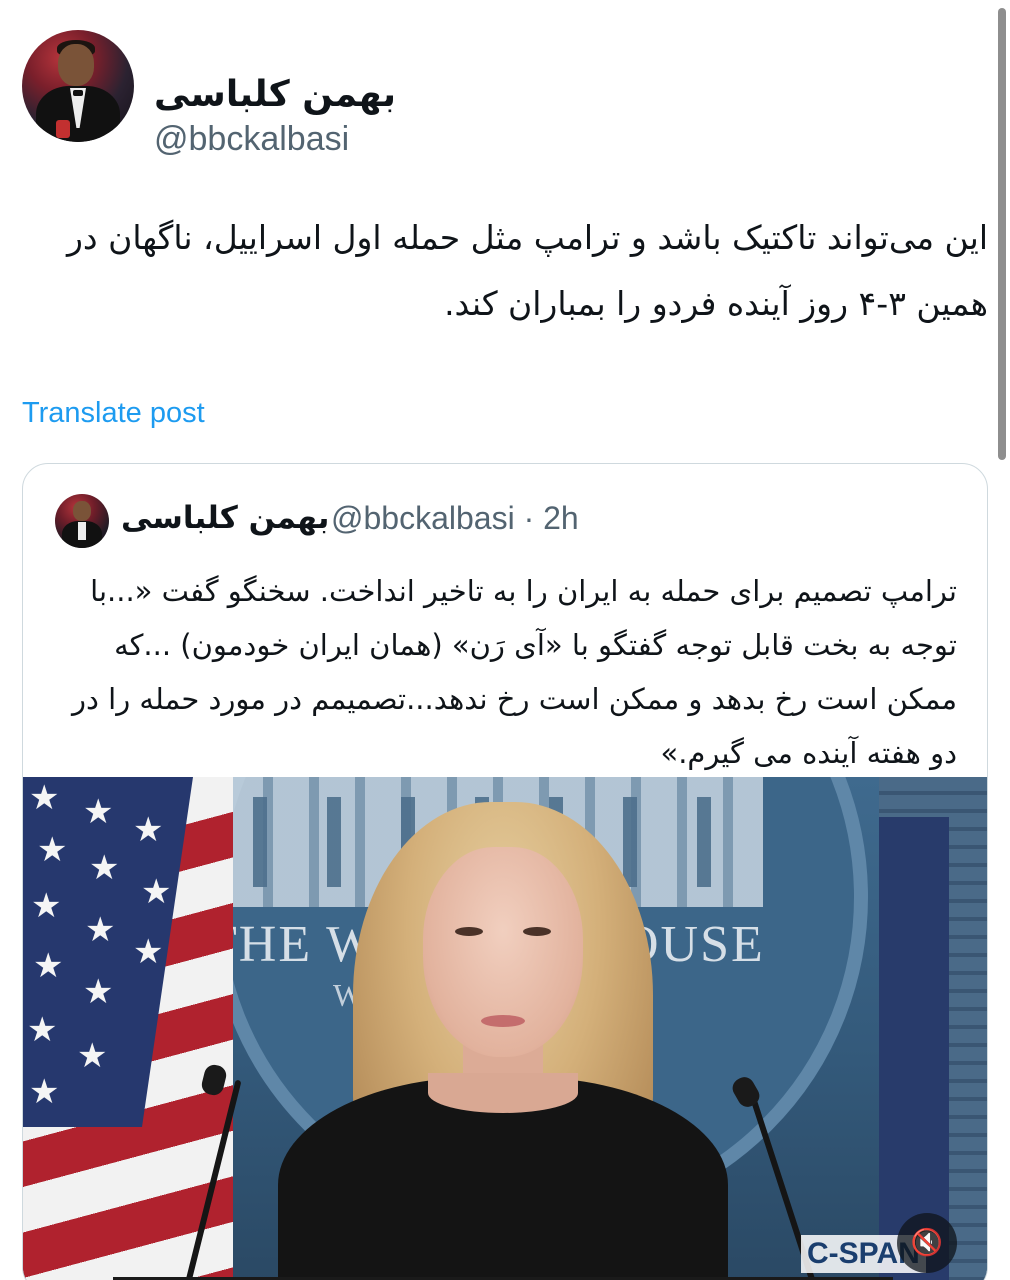  Describe the element at coordinates (251, 139) in the screenshot. I see `author-handle: @bbckalbasi` at that location.